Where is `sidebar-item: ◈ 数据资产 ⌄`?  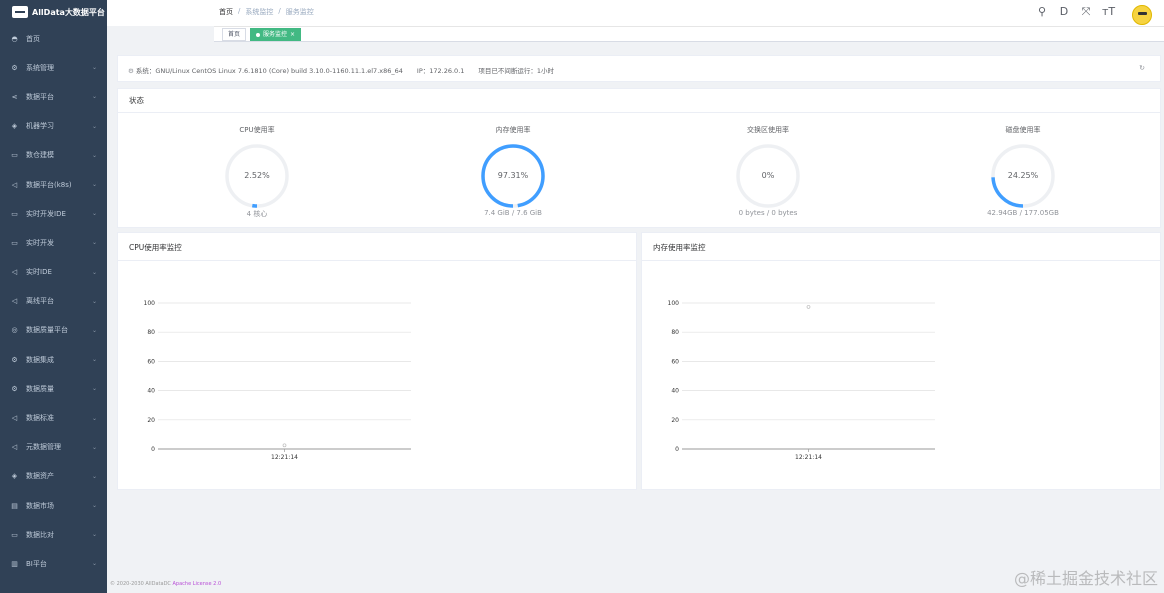
sidebar-item: ◈ 数据资产 ⌄ is located at coordinates (53, 476).